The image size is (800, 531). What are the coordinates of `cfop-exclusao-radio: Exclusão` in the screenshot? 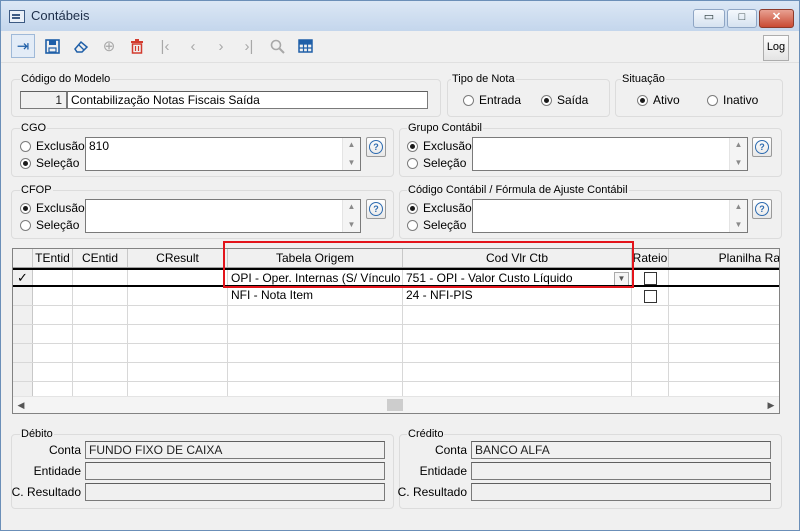 It's located at (52, 208).